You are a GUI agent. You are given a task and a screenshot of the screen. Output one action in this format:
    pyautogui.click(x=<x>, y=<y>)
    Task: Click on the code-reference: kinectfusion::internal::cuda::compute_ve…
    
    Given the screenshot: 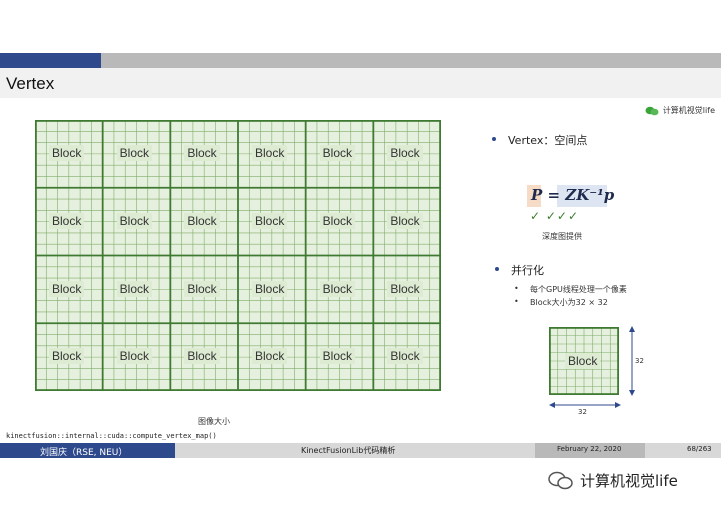 What is the action you would take?
    pyautogui.click(x=111, y=436)
    